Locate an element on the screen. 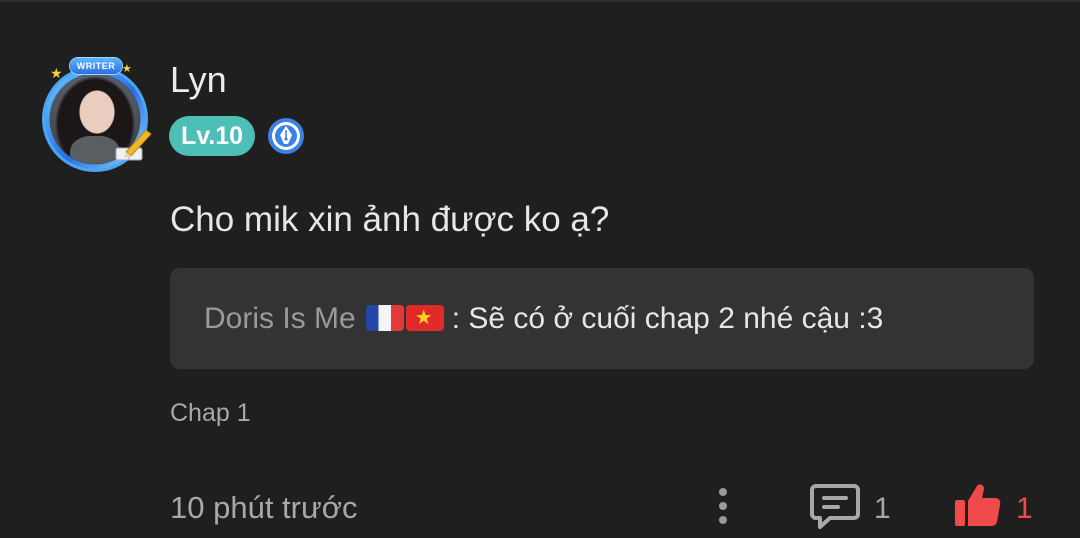 This screenshot has width=1080, height=538. more-vertical-icon is located at coordinates (723, 507).